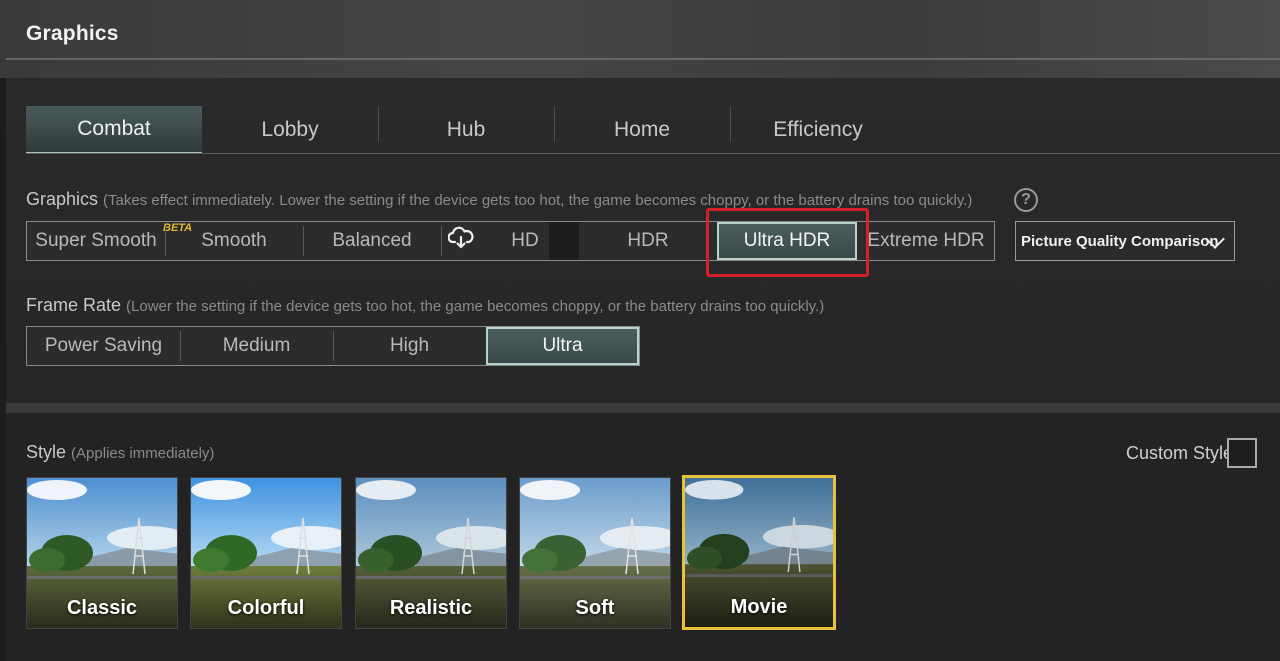 The image size is (1280, 661). I want to click on dropdown-label: Picture Quality Comparison, so click(1120, 241).